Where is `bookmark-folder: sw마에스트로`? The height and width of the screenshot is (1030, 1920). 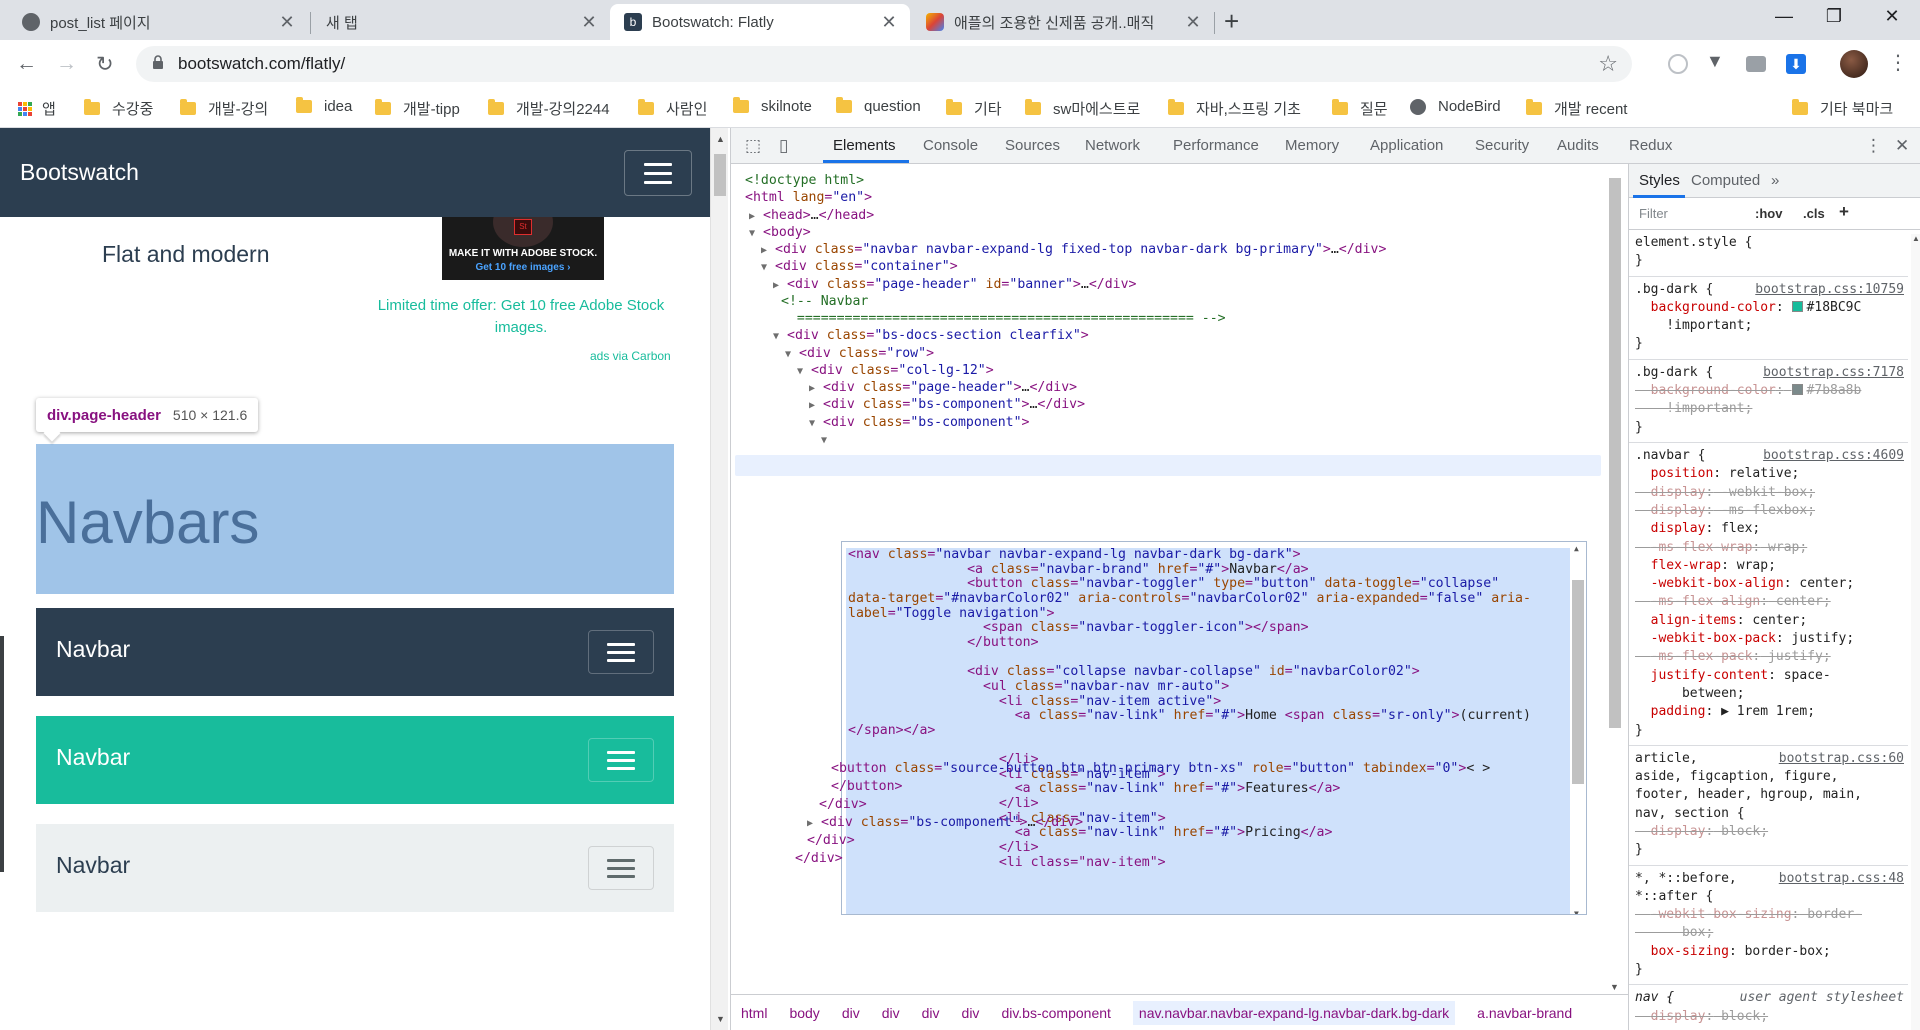
bookmark-folder: sw마에스트로 is located at coordinates (1082, 108).